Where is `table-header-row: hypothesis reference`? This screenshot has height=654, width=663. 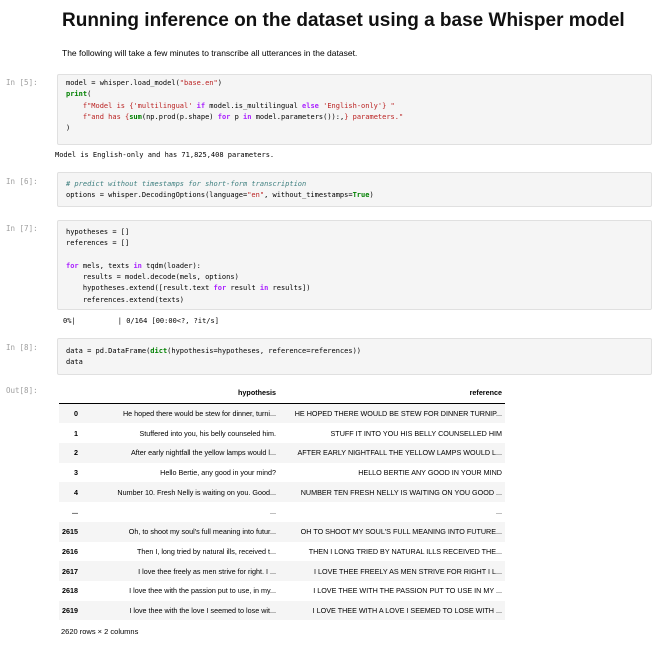 table-header-row: hypothesis reference is located at coordinates (282, 393).